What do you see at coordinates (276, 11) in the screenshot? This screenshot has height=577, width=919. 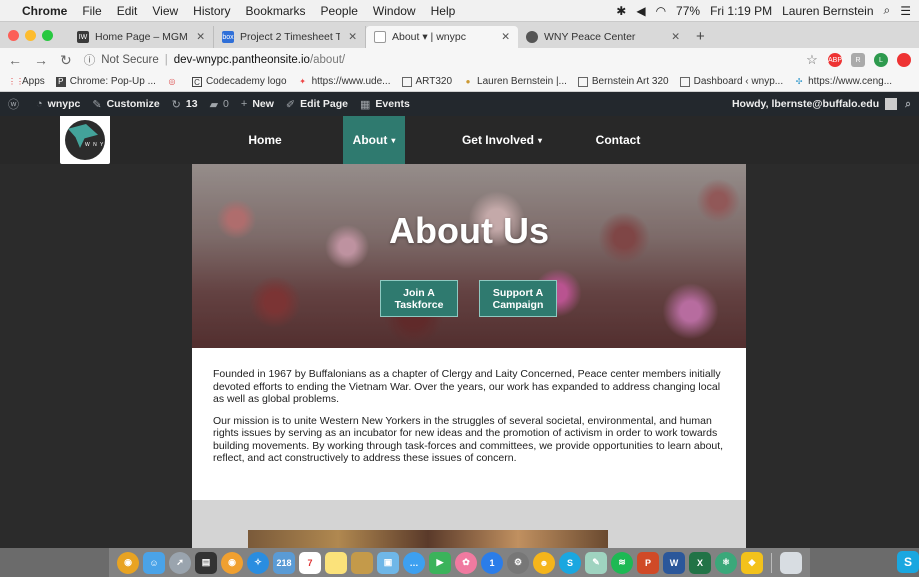 I see `menu-bookmarks: Bookmarks` at bounding box center [276, 11].